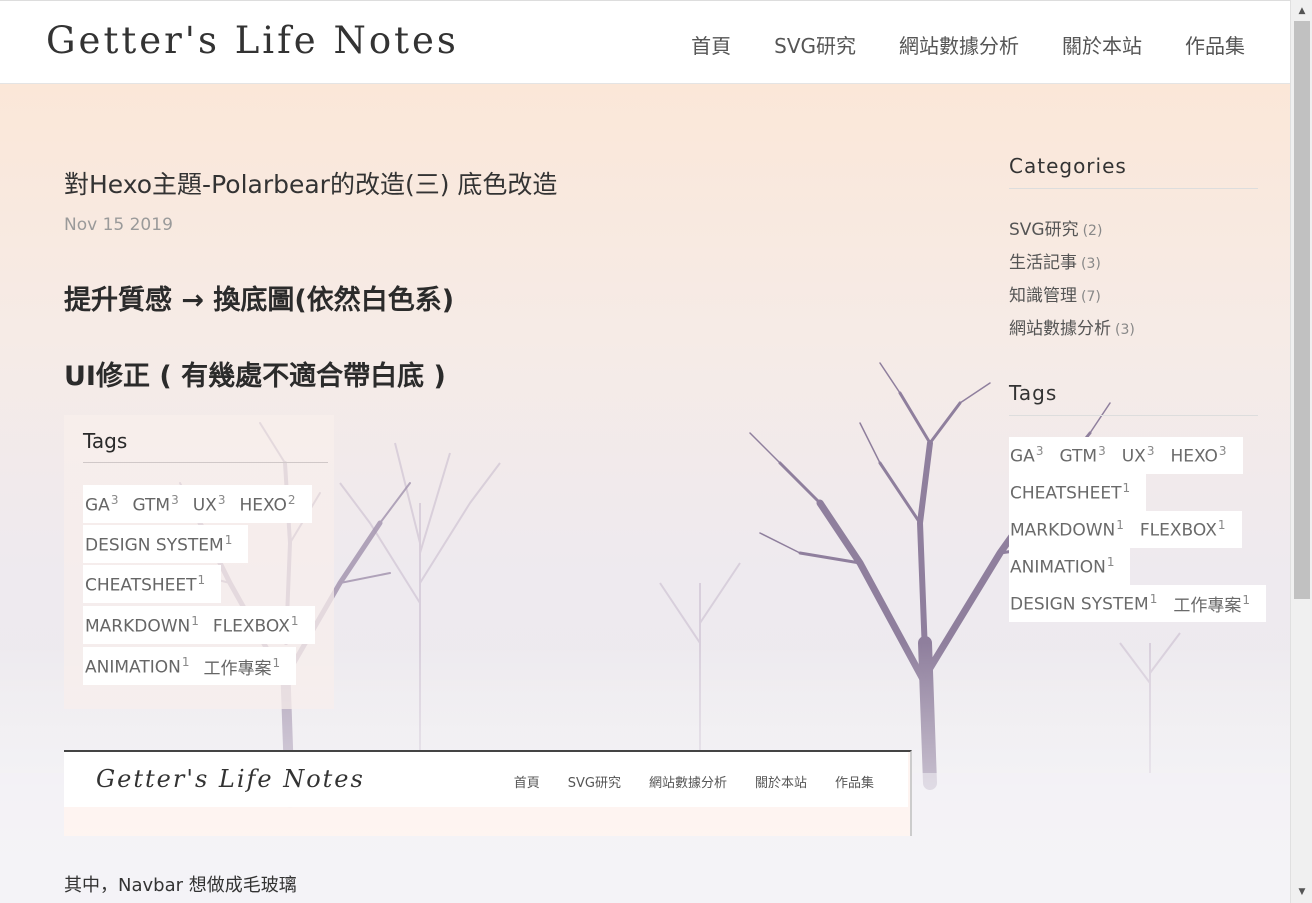 This screenshot has width=1312, height=903. I want to click on tag-item: MARKDOWN1, so click(142, 625).